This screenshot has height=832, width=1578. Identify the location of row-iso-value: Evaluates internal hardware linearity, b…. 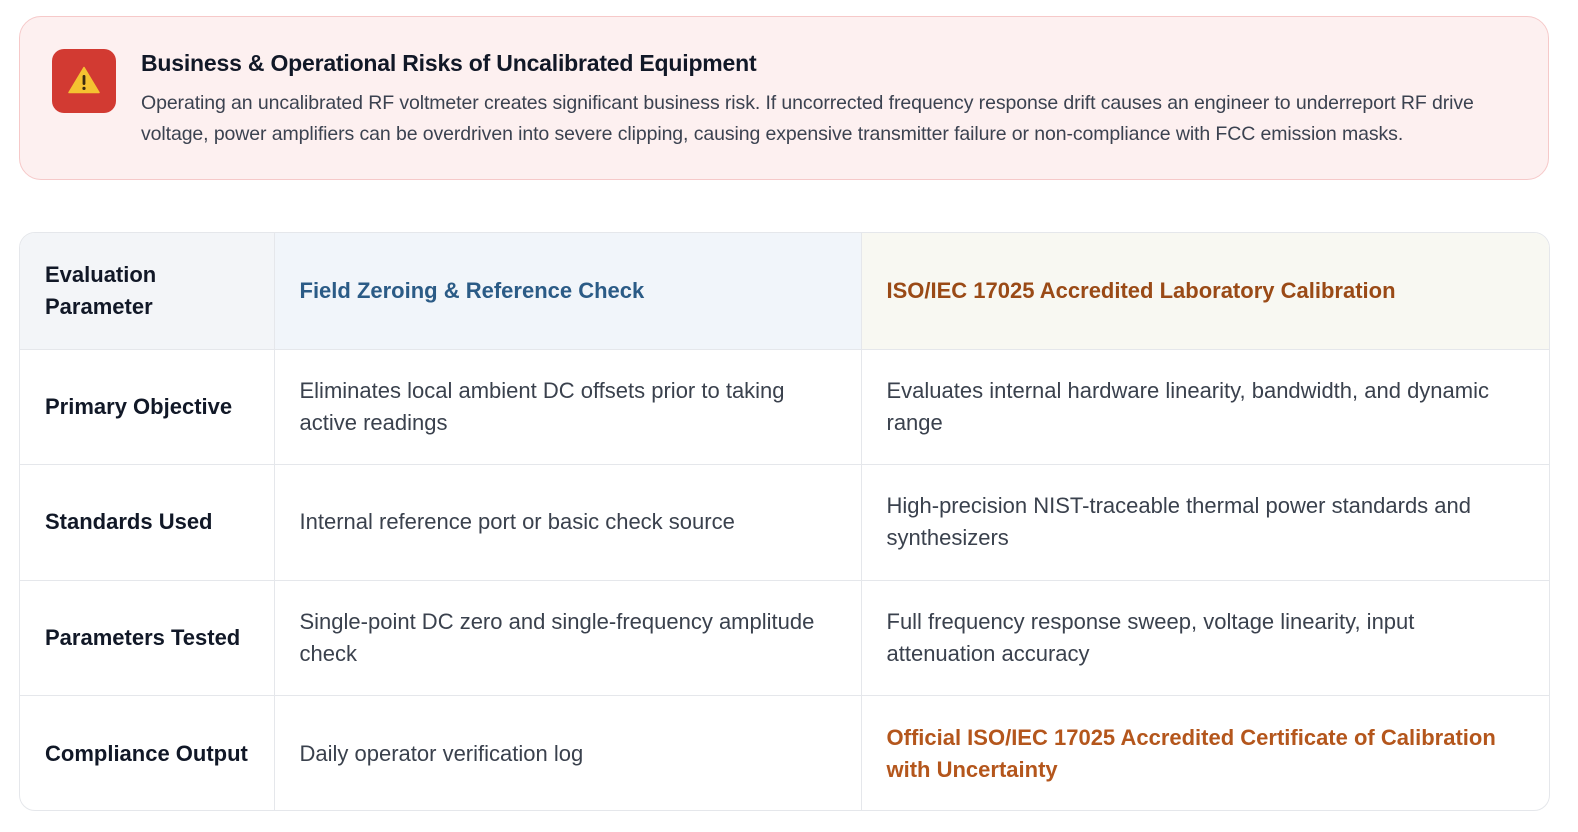
(1205, 407).